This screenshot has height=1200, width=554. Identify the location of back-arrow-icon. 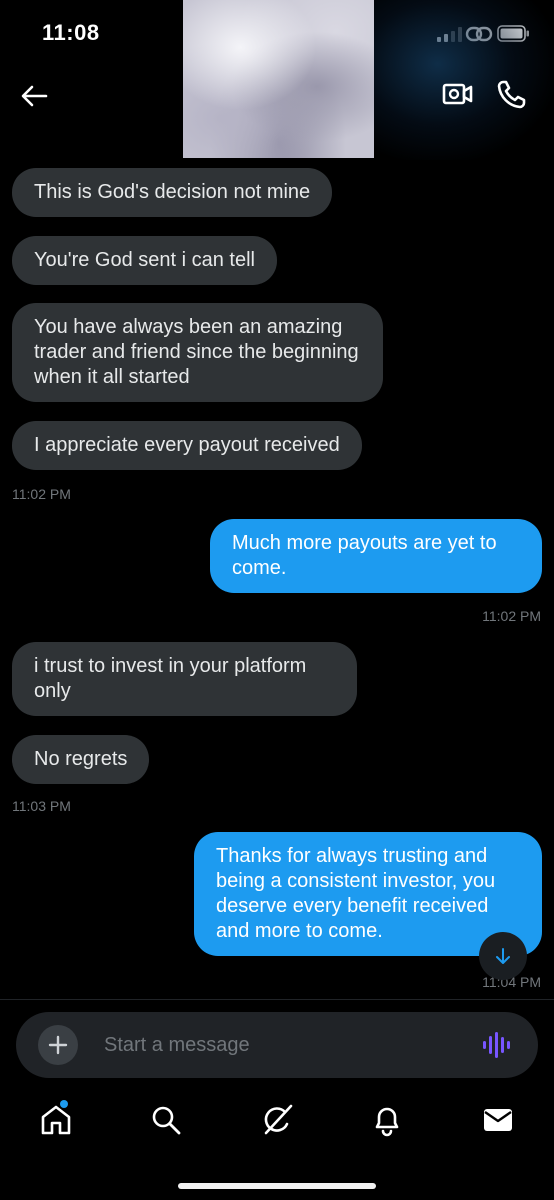
(34, 96).